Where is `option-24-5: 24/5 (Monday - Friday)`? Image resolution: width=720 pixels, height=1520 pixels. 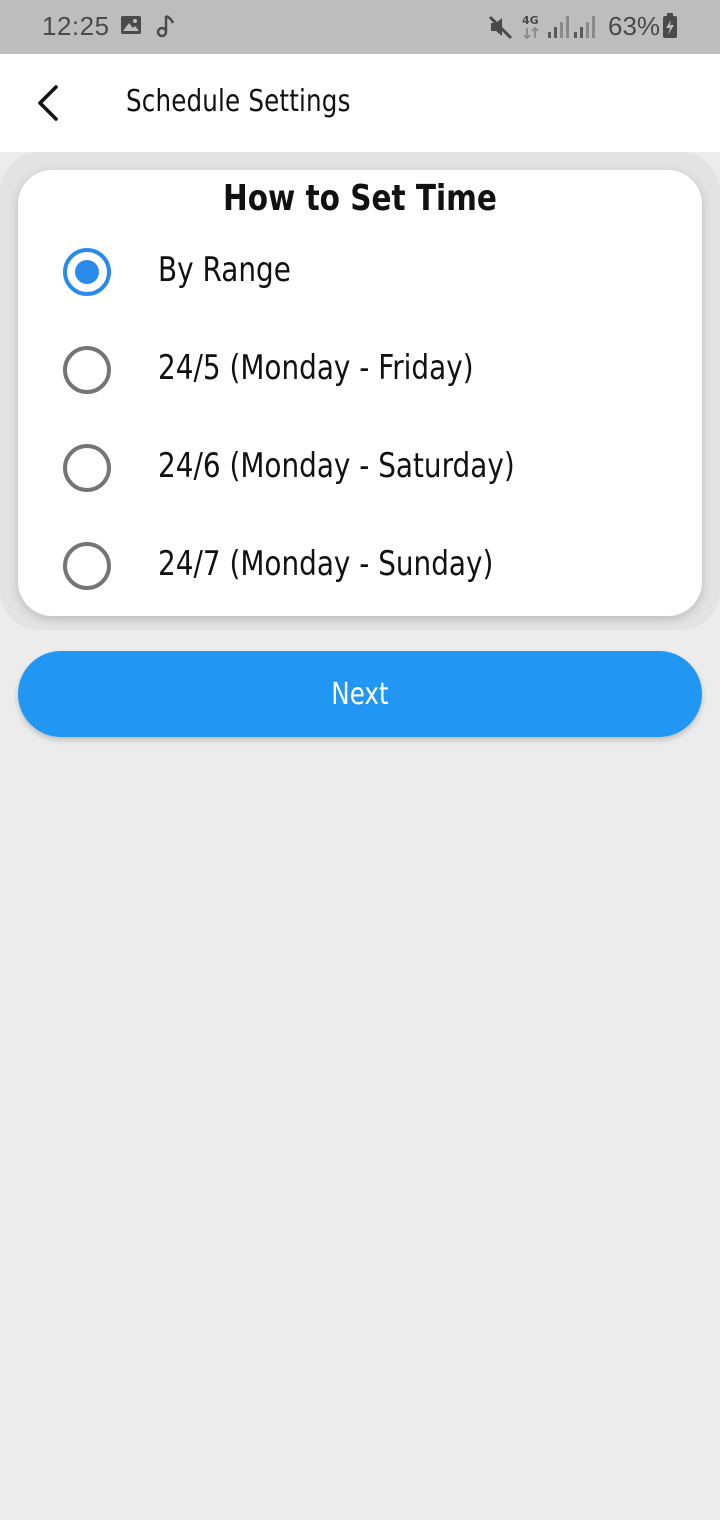 option-24-5: 24/5 (Monday - Friday) is located at coordinates (360, 369).